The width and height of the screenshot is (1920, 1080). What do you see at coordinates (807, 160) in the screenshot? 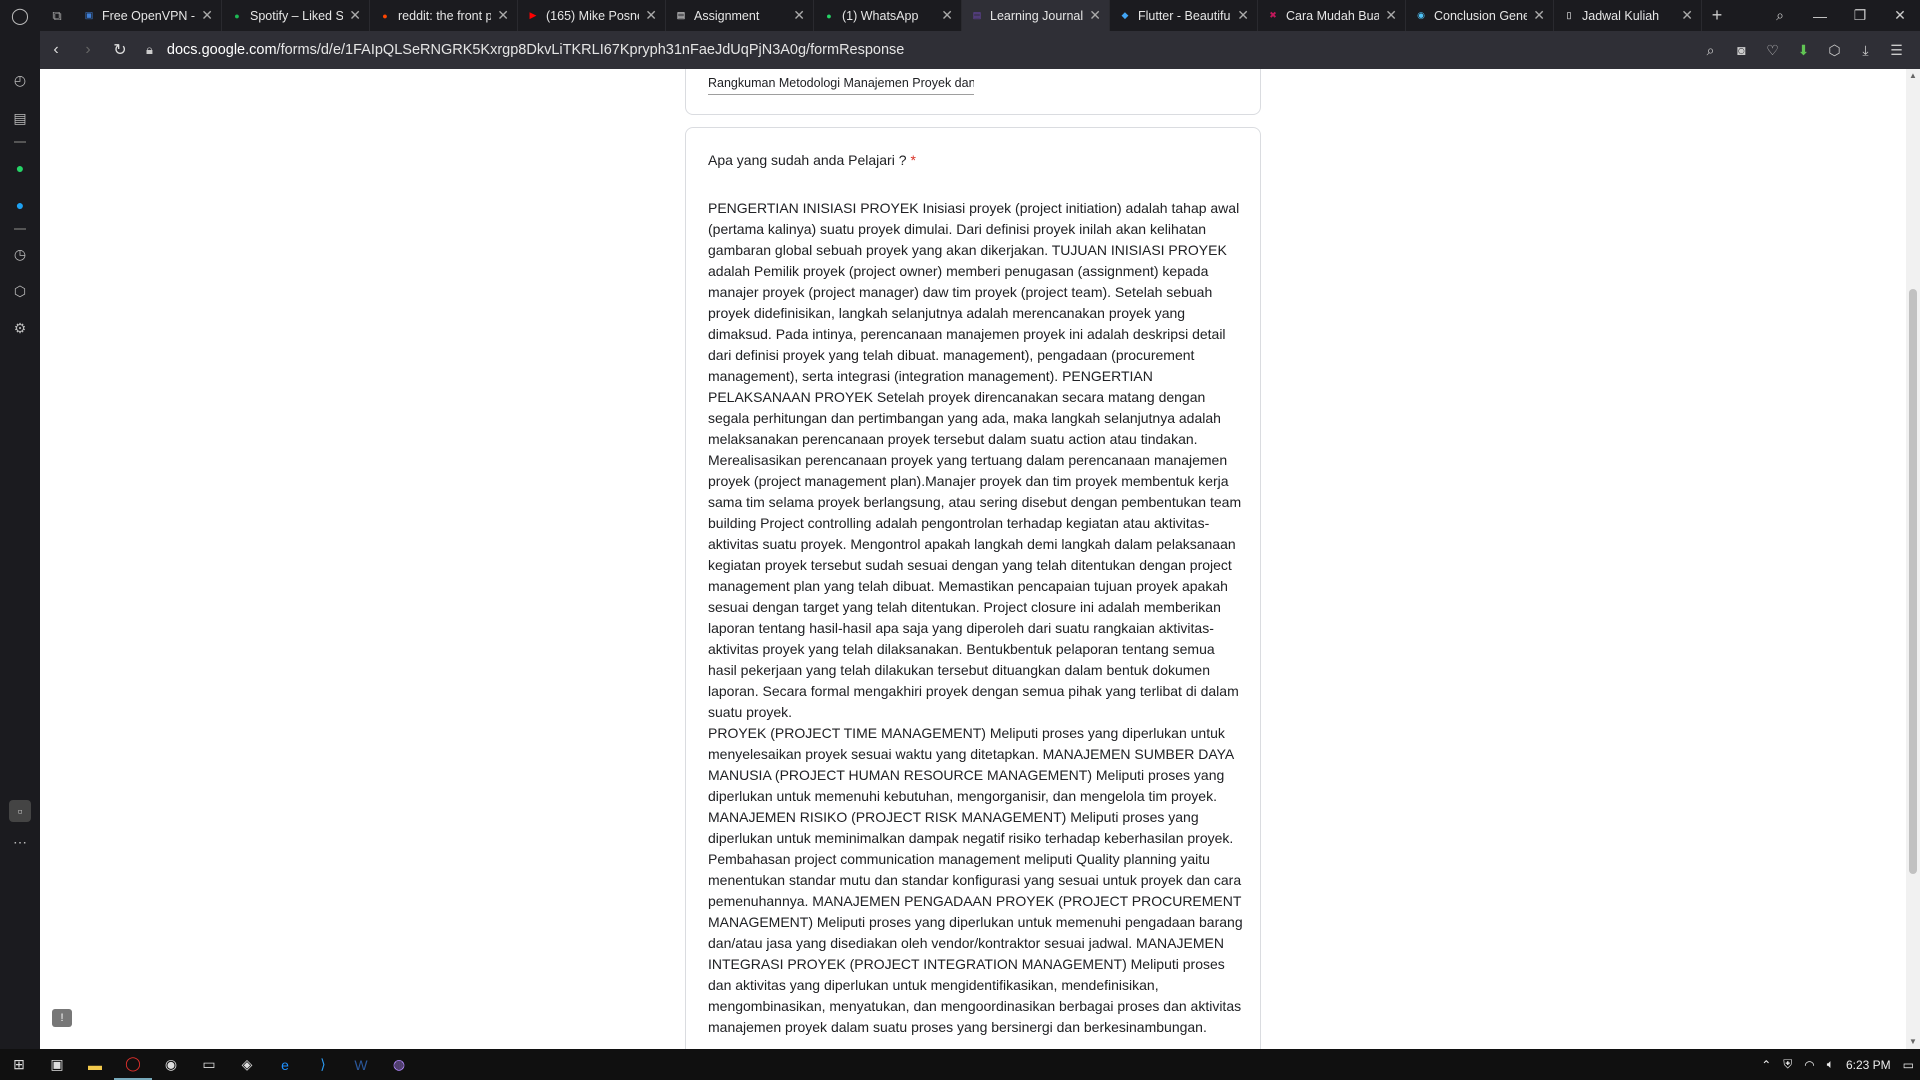
I see `question-text: Apa yang sudah anda Pelajari ?` at bounding box center [807, 160].